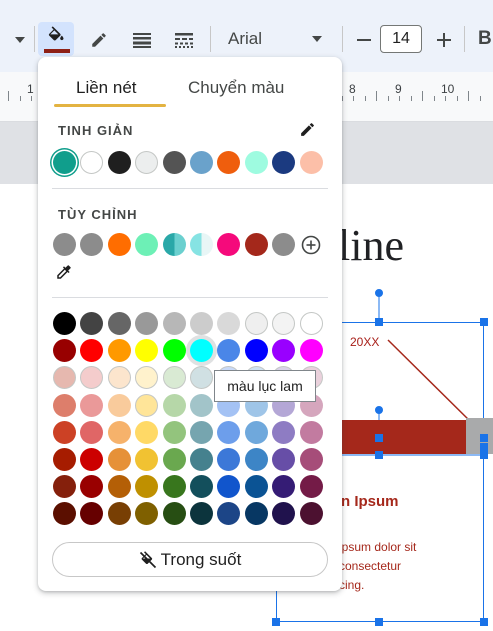 This screenshot has width=493, height=631. Describe the element at coordinates (379, 455) in the screenshot. I see `resize-handle-inner-bottom` at that location.